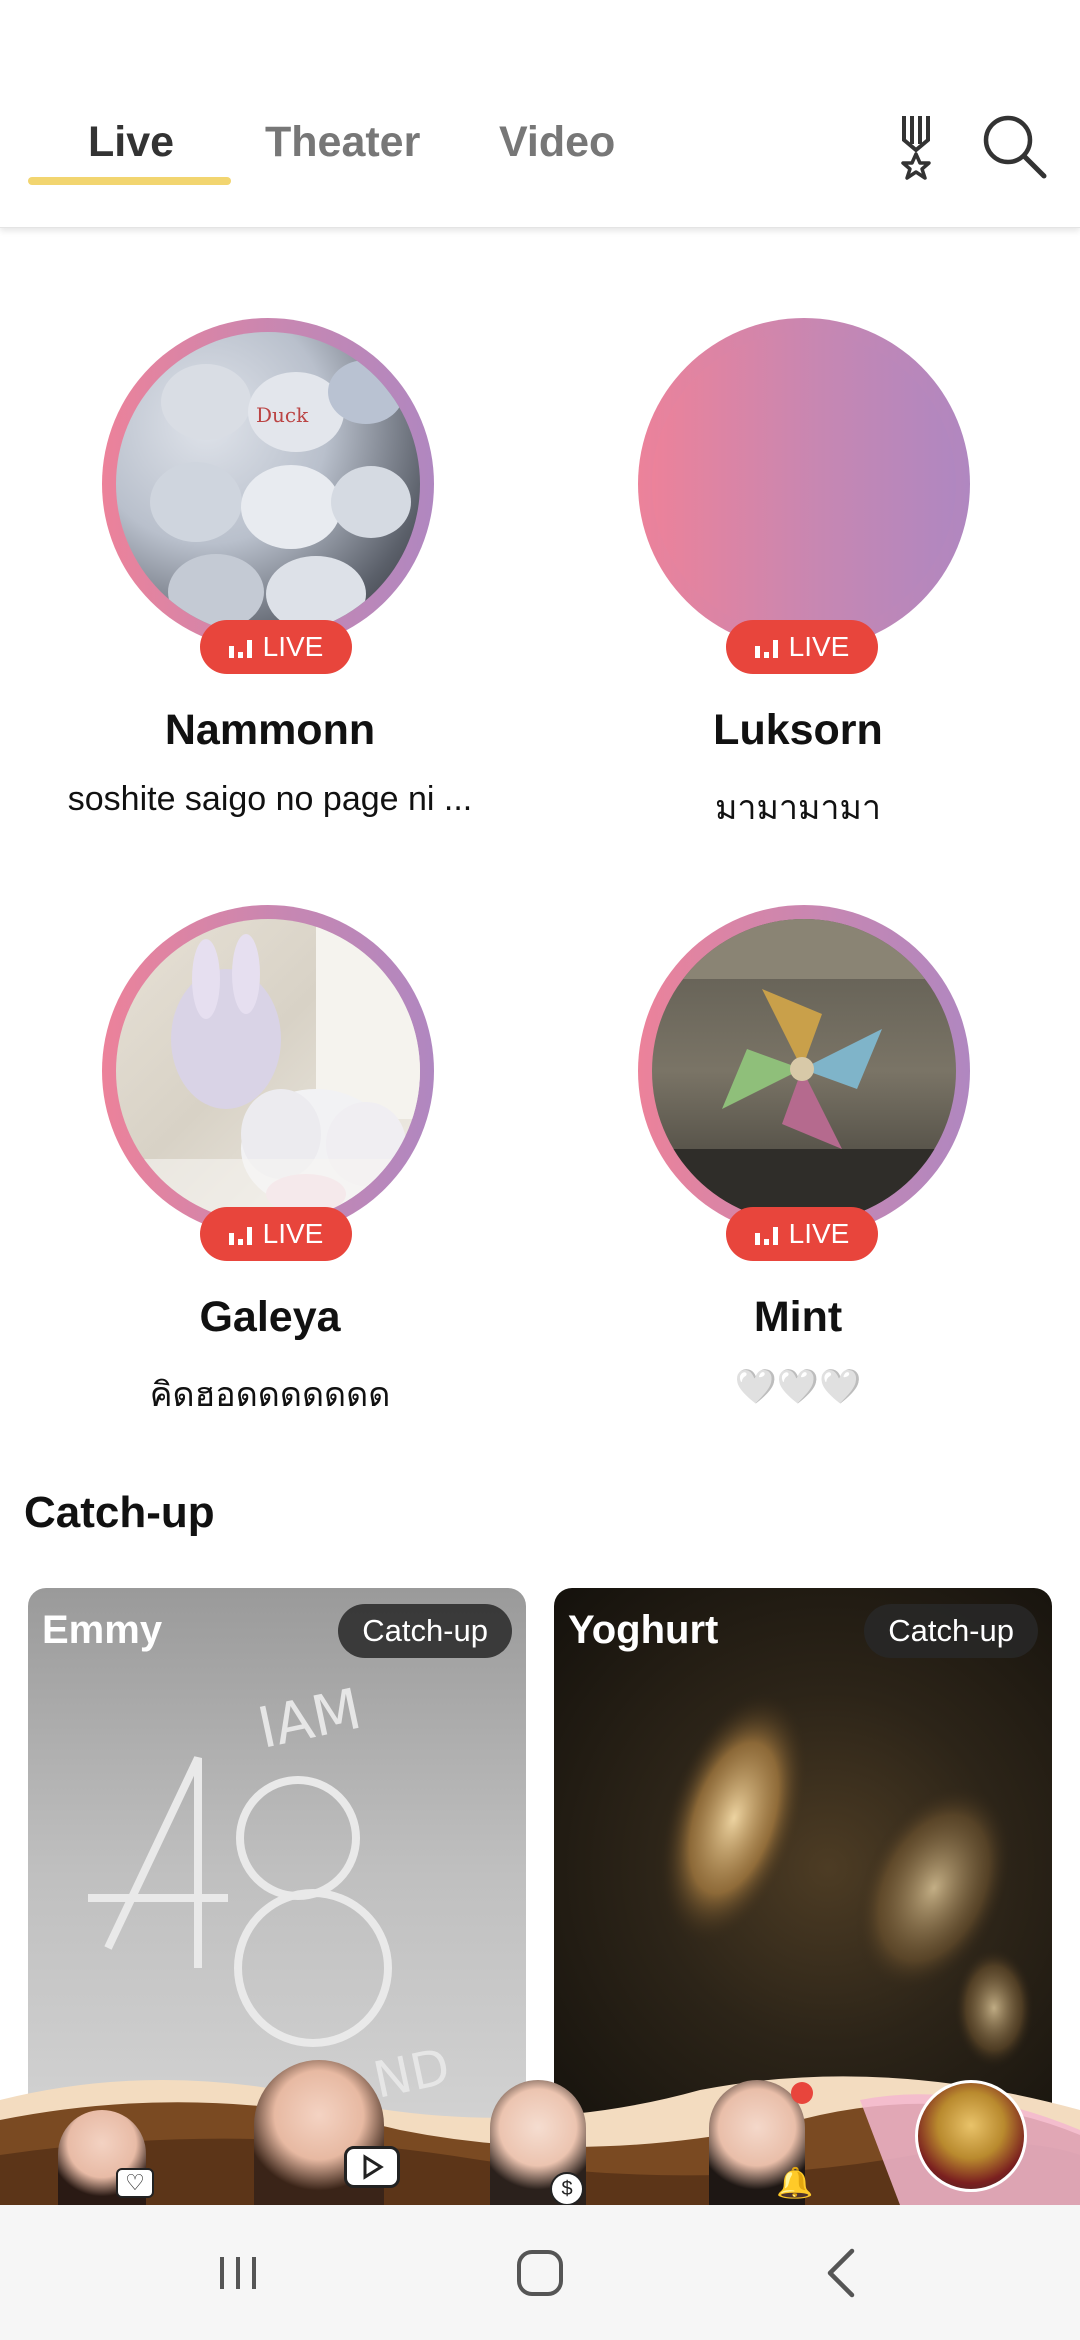 This screenshot has height=2340, width=1080. What do you see at coordinates (129, 181) in the screenshot?
I see `active-tab-indicator` at bounding box center [129, 181].